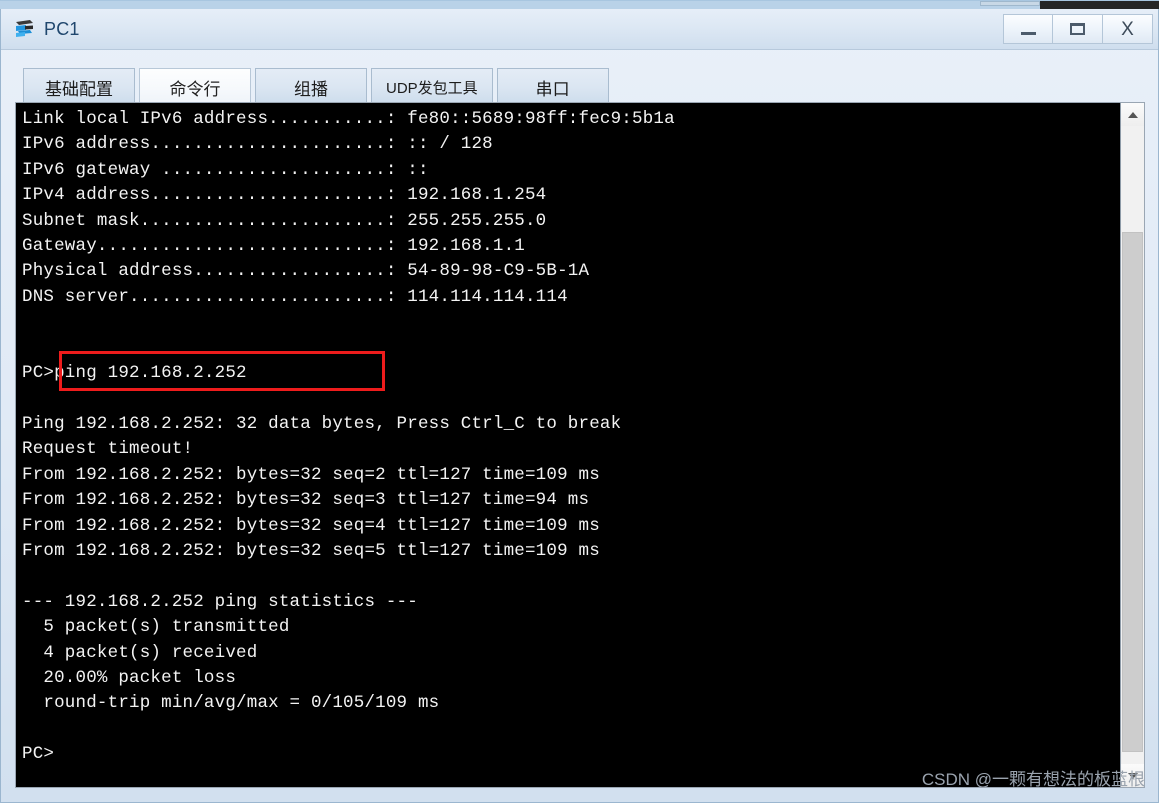 The width and height of the screenshot is (1159, 803). I want to click on chevron-up-icon, so click(1132, 114).